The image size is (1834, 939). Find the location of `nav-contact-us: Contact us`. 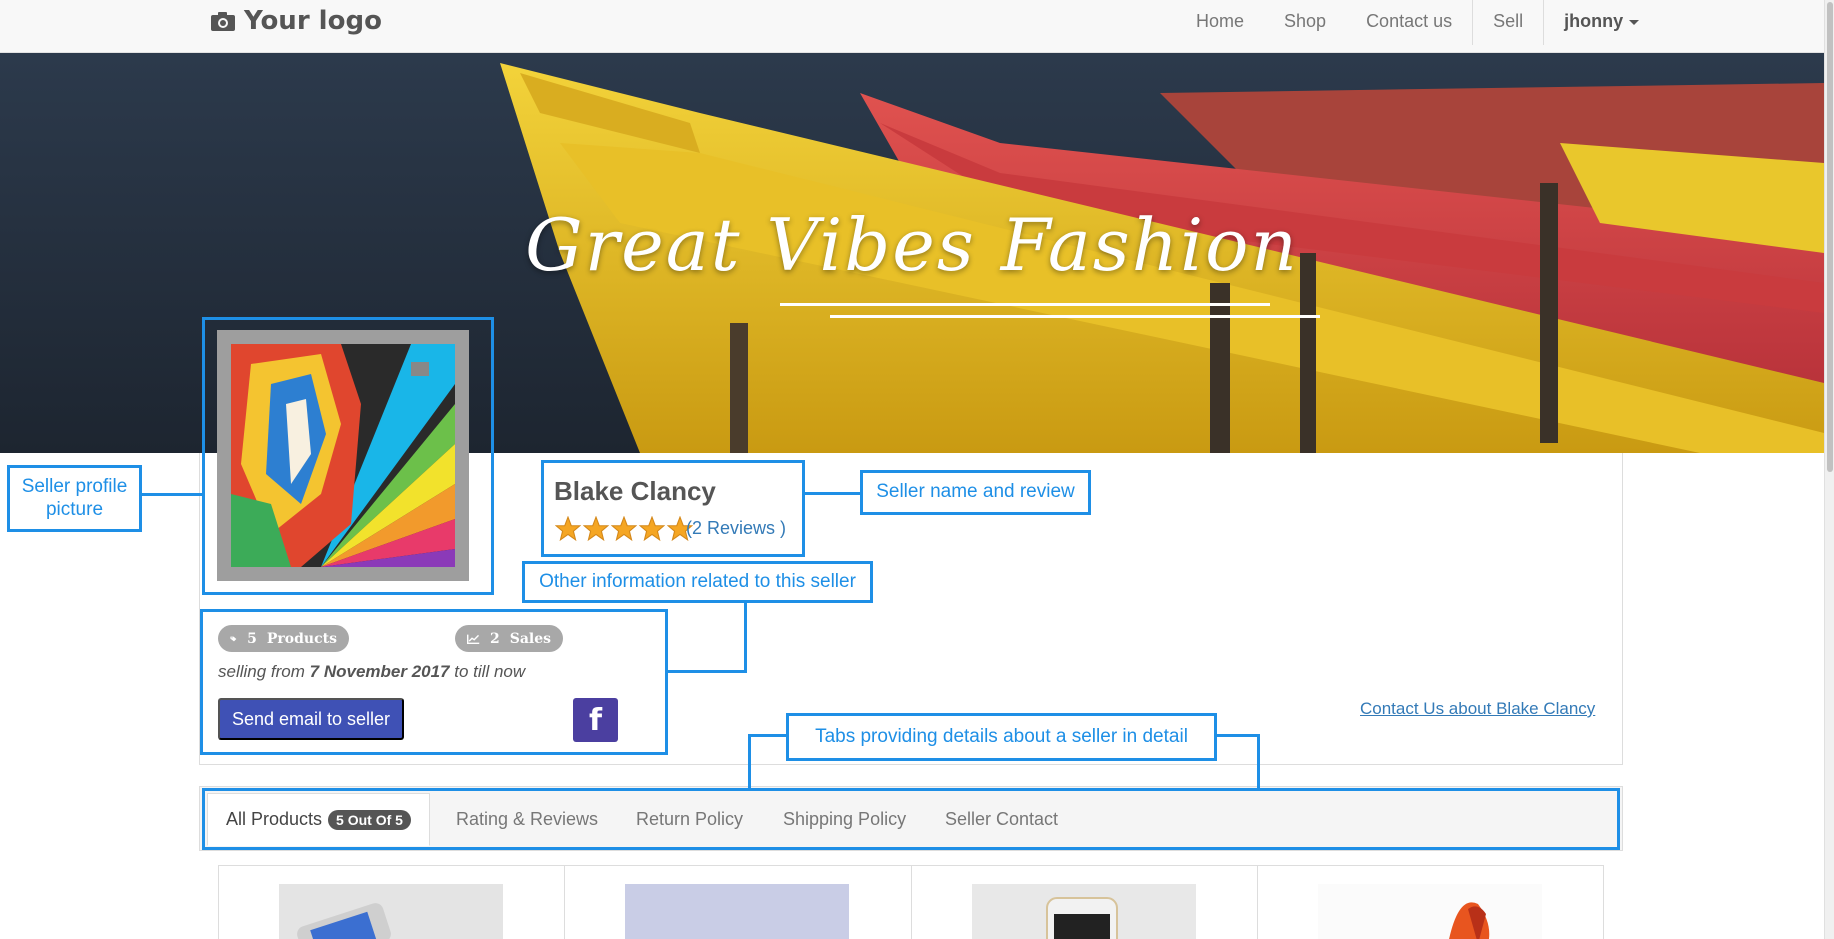

nav-contact-us: Contact us is located at coordinates (1409, 21).